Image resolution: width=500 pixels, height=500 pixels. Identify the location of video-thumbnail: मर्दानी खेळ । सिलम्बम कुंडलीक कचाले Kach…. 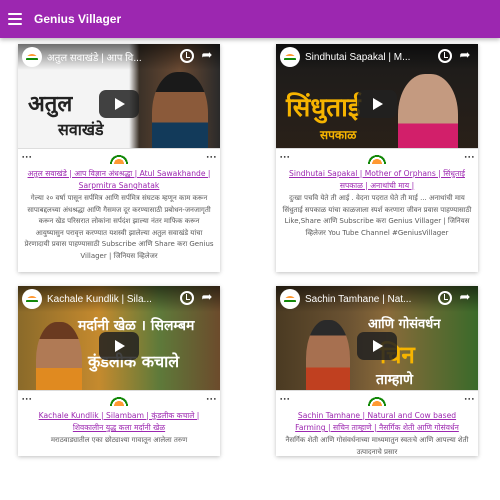
(119, 346).